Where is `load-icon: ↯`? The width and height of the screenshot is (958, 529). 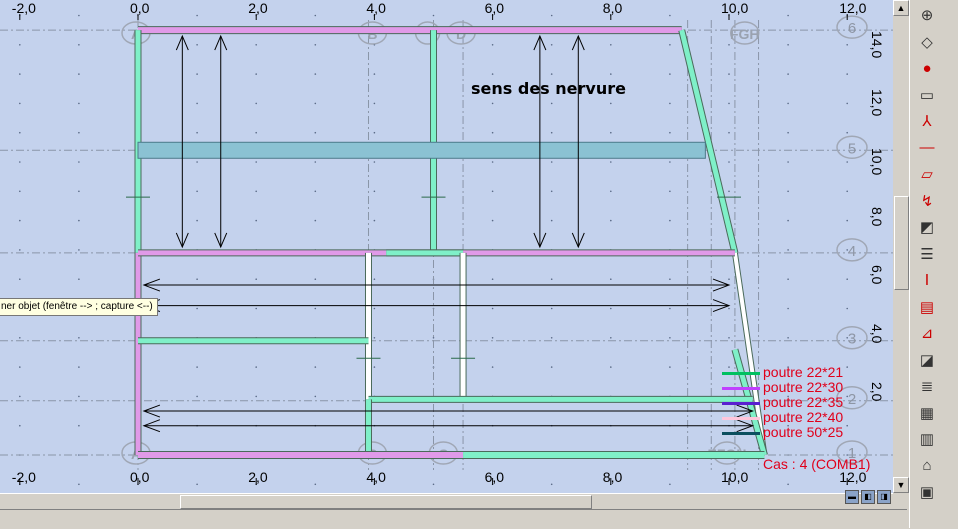
load-icon: ↯ is located at coordinates (927, 201).